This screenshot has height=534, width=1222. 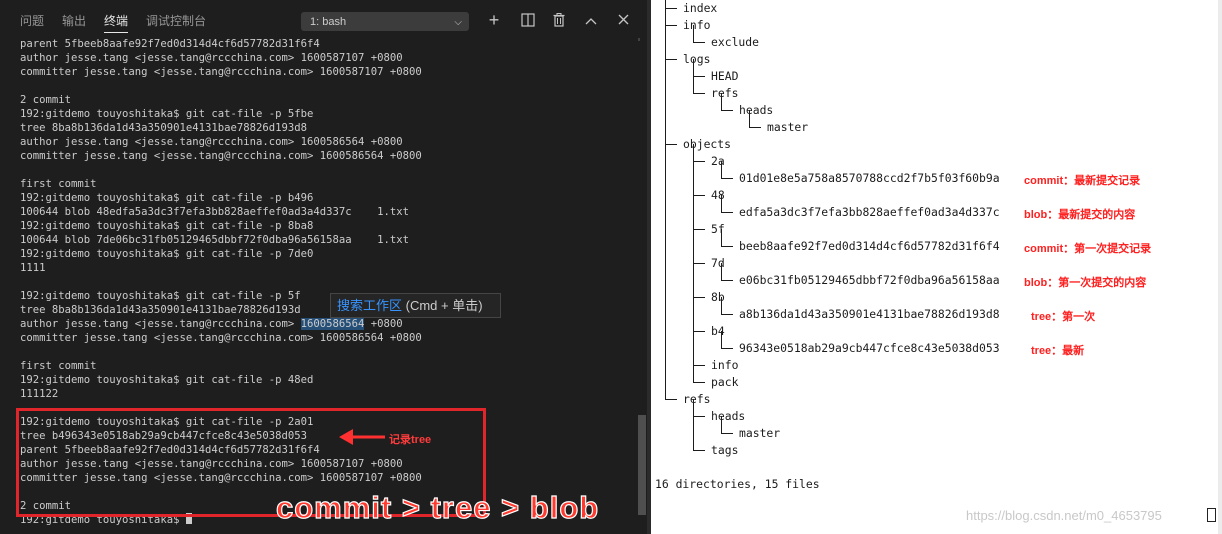 What do you see at coordinates (869, 314) in the screenshot?
I see `tree-entry: a8b136da1d43a350901e4131bae78826d193d8` at bounding box center [869, 314].